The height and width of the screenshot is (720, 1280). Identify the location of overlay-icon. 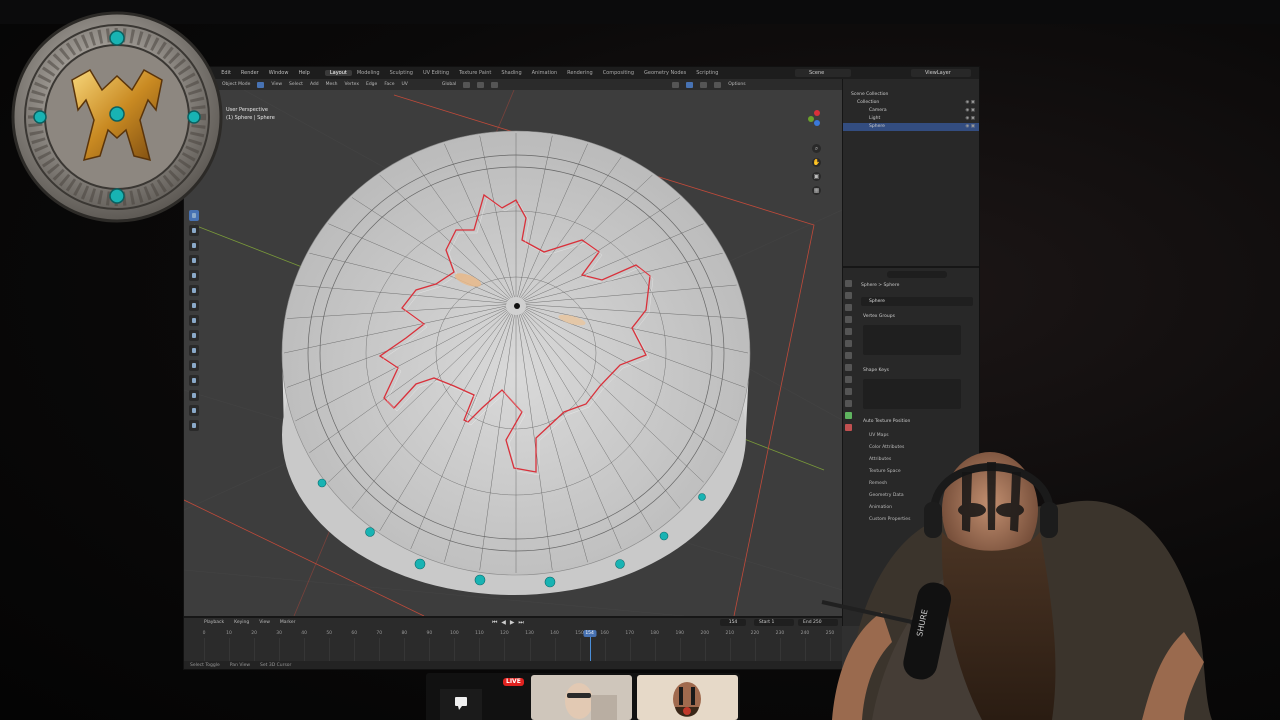
(676, 84).